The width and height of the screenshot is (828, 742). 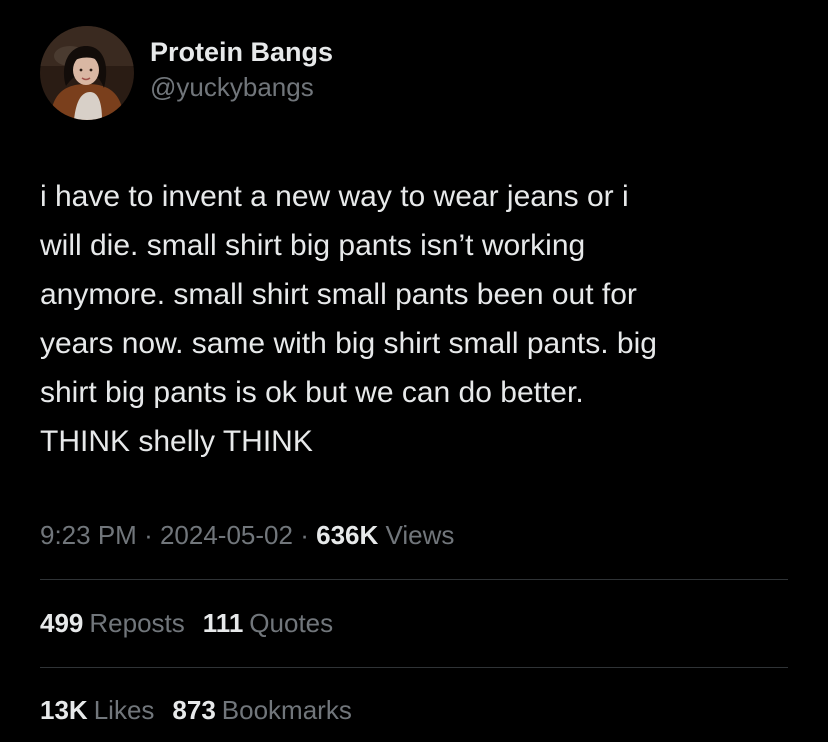 I want to click on reposts-stat: 499 Reposts, so click(x=112, y=623).